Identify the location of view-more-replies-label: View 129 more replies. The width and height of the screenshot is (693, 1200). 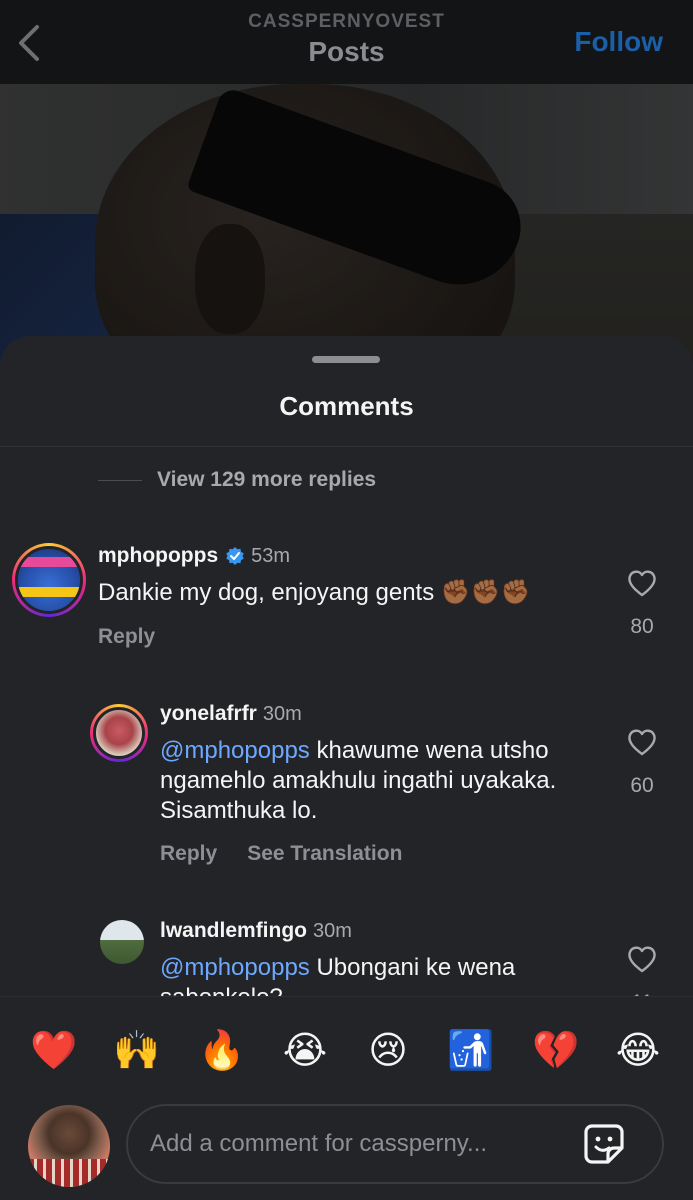
(267, 479).